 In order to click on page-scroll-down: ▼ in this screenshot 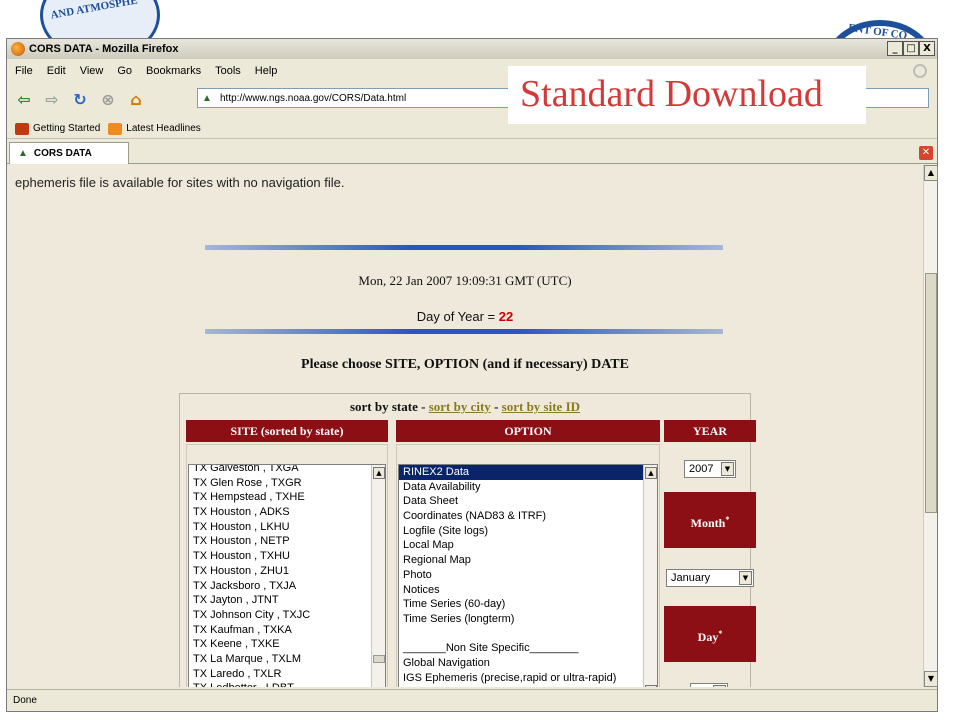, I will do `click(931, 679)`.